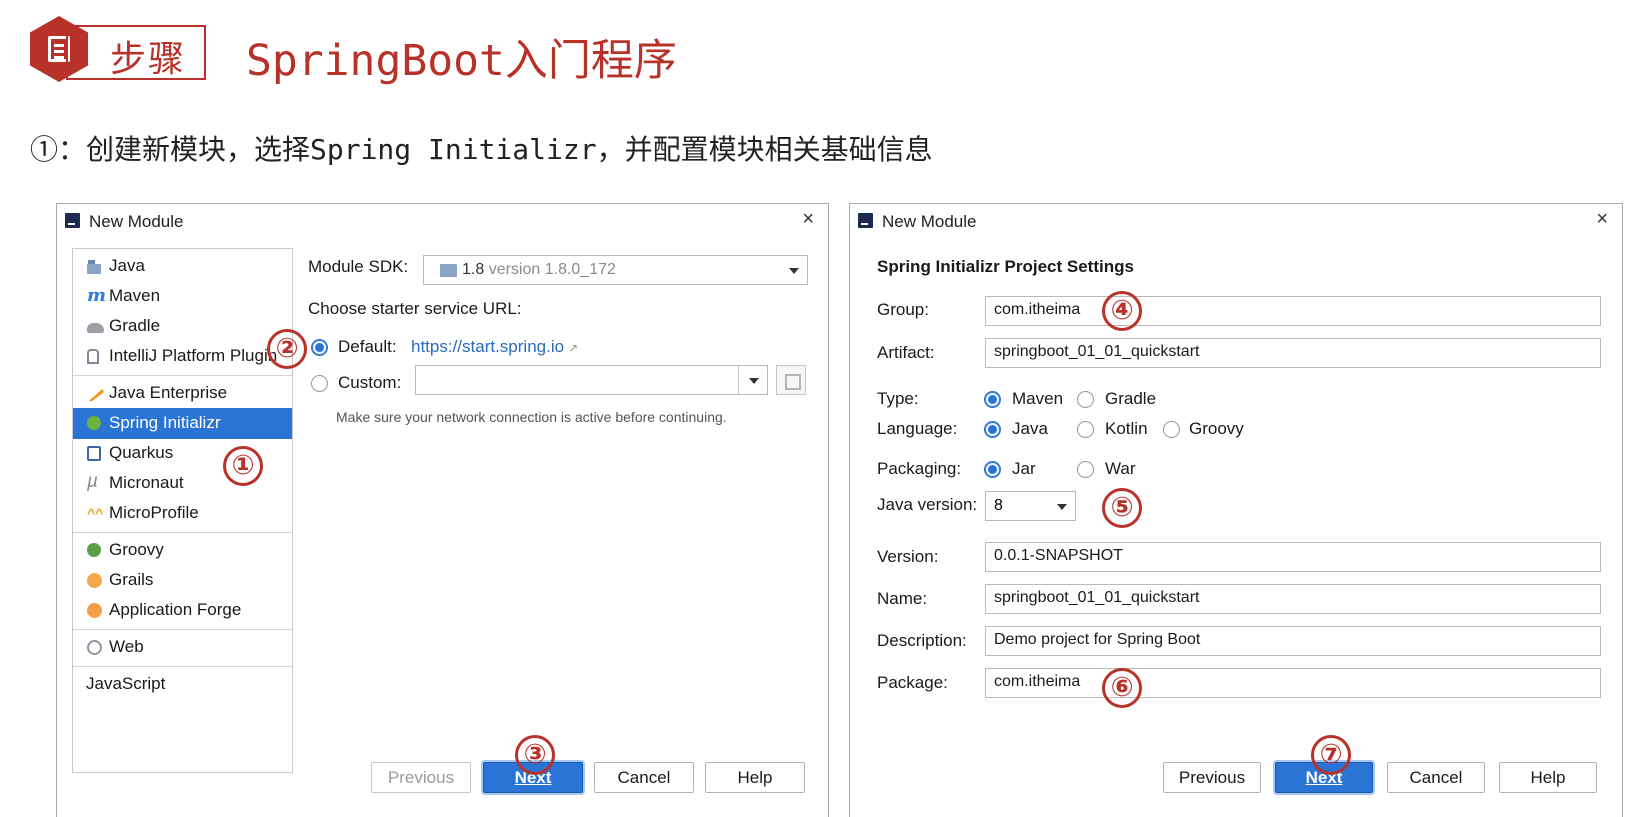  Describe the element at coordinates (1131, 398) in the screenshot. I see `type-gradle-label: Gradle` at that location.